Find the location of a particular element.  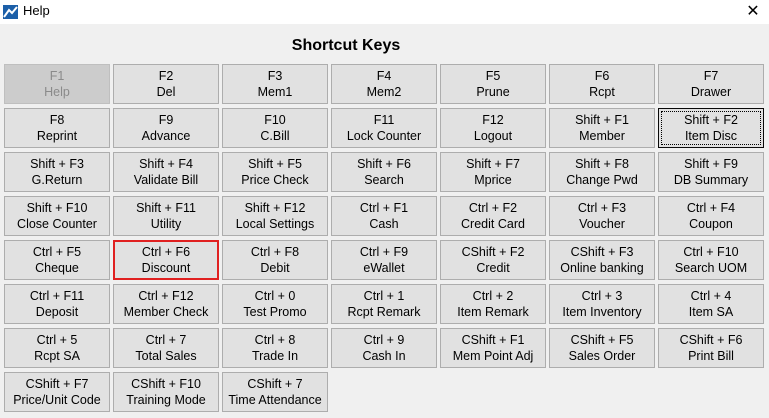

shortcut-action-label: Validate Bill is located at coordinates (166, 180).